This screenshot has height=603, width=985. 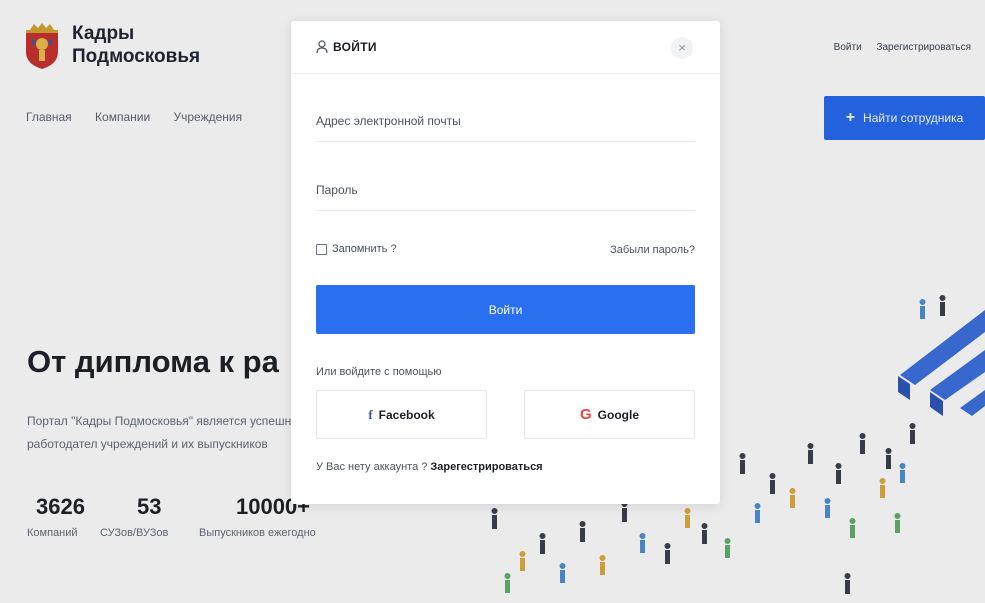 What do you see at coordinates (585, 414) in the screenshot?
I see `google-icon: G` at bounding box center [585, 414].